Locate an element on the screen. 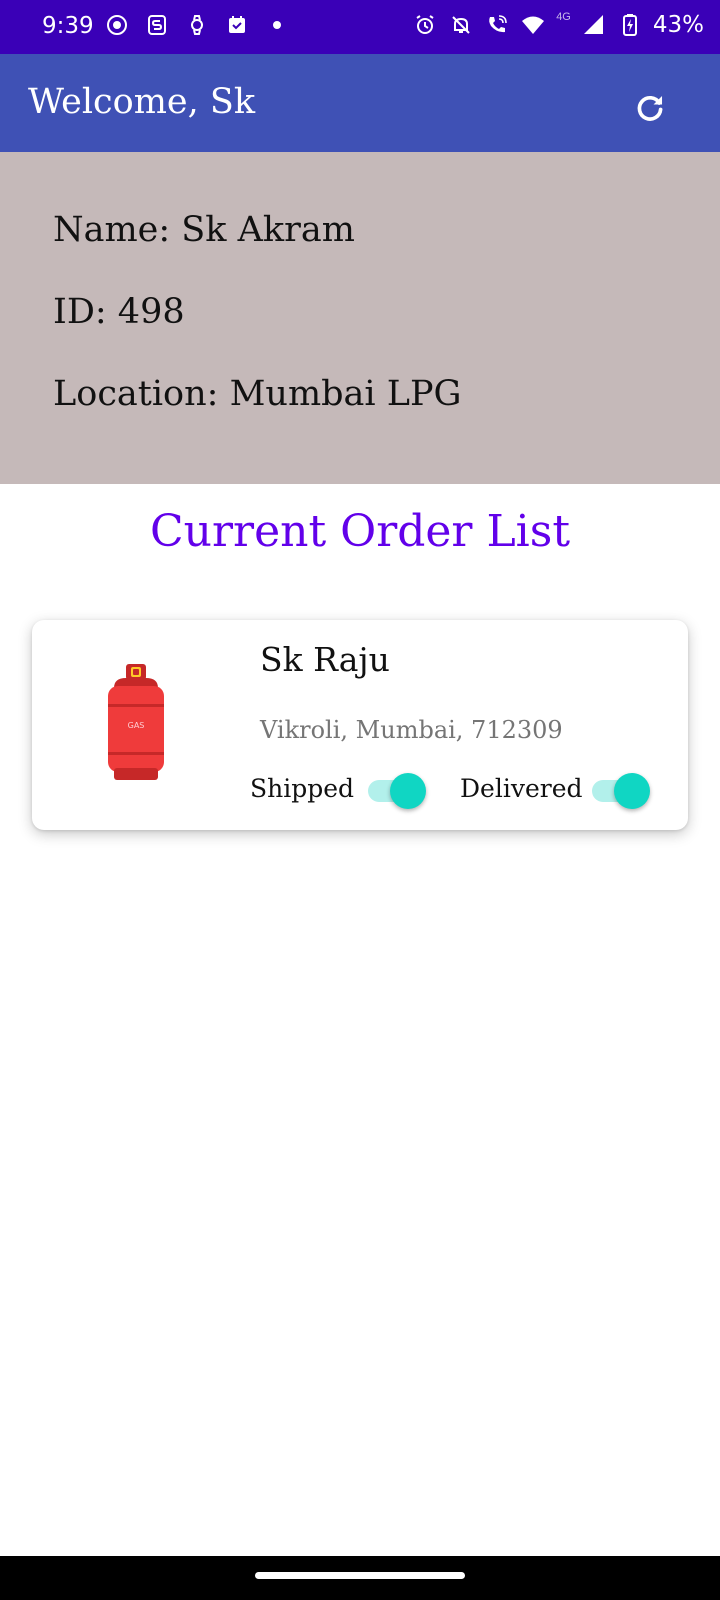 This screenshot has height=1600, width=720. battery-charging-icon is located at coordinates (630, 25).